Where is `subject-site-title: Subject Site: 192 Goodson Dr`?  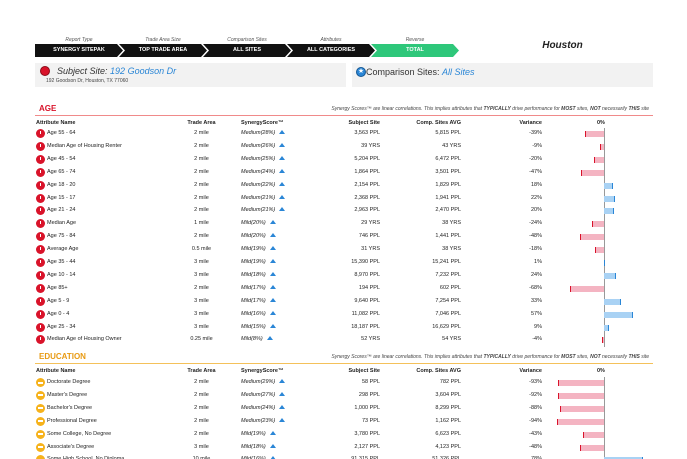 subject-site-title: Subject Site: 192 Goodson Dr is located at coordinates (117, 71).